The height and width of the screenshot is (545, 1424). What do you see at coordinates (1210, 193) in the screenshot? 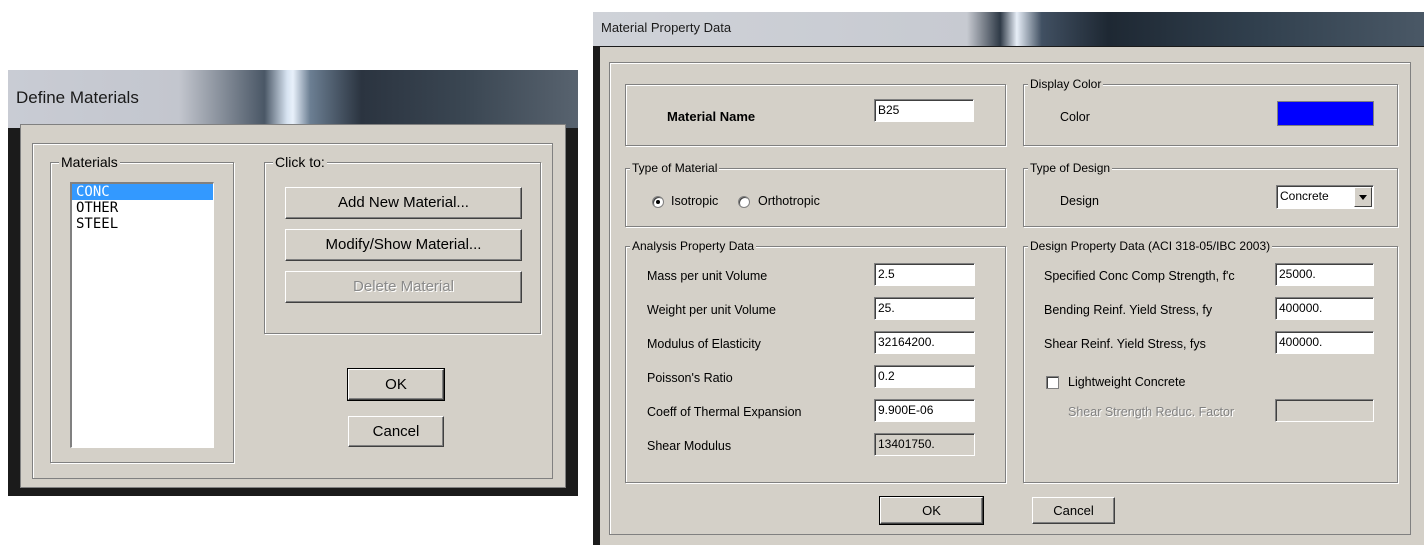
I see `type-of-design-group: Type of Design Design Concrete` at bounding box center [1210, 193].